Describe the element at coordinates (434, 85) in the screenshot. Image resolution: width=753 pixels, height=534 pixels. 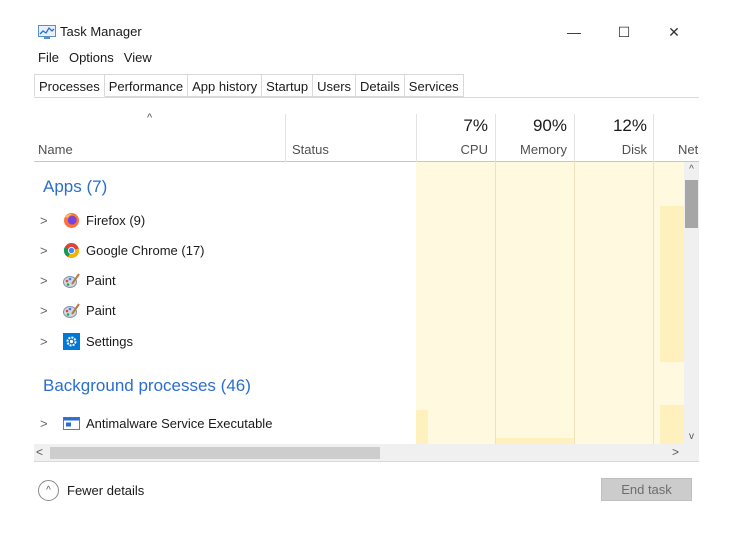
I see `tab-services: Services` at that location.